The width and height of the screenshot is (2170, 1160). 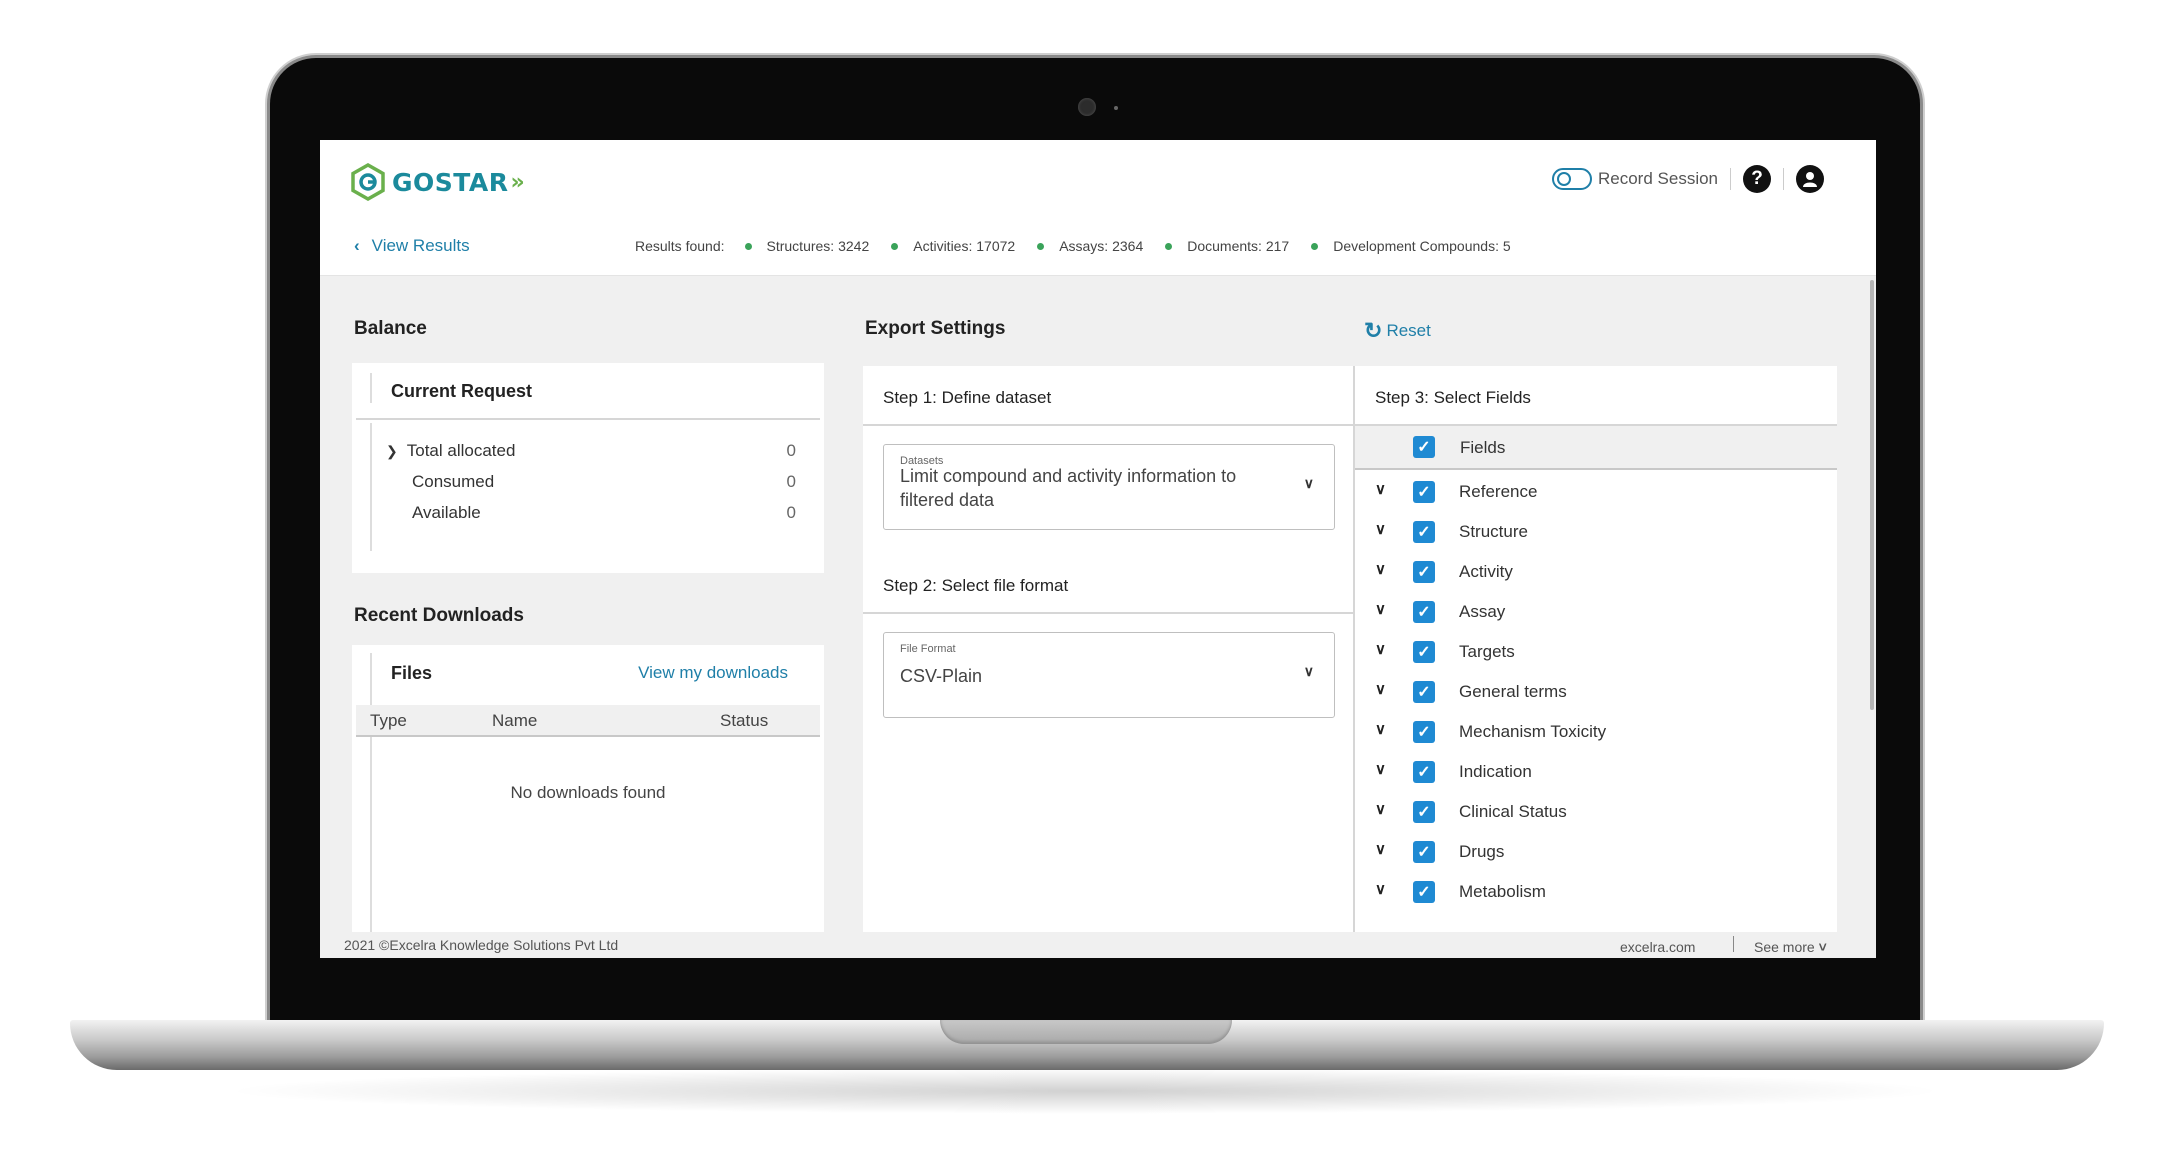 I want to click on gostar-logo: GOSTAR », so click(x=437, y=182).